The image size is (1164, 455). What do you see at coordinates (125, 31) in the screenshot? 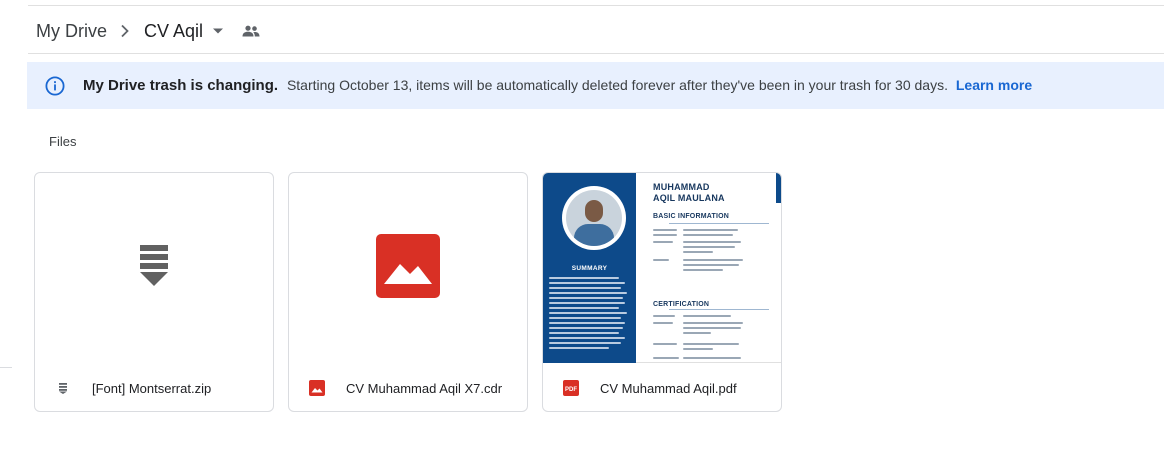
I see `chevron-right-icon` at bounding box center [125, 31].